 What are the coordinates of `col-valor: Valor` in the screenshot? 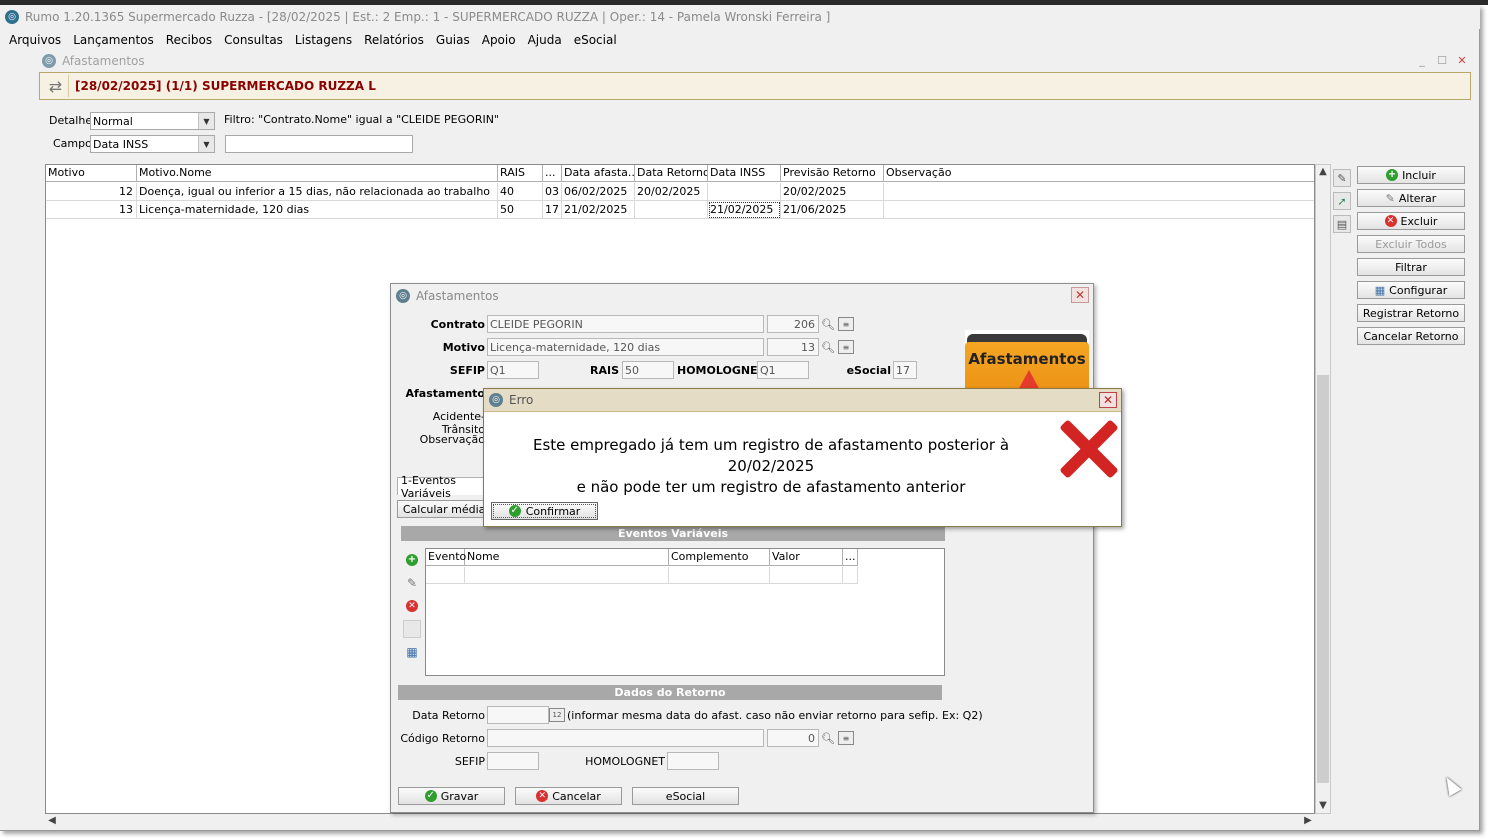 It's located at (806, 557).